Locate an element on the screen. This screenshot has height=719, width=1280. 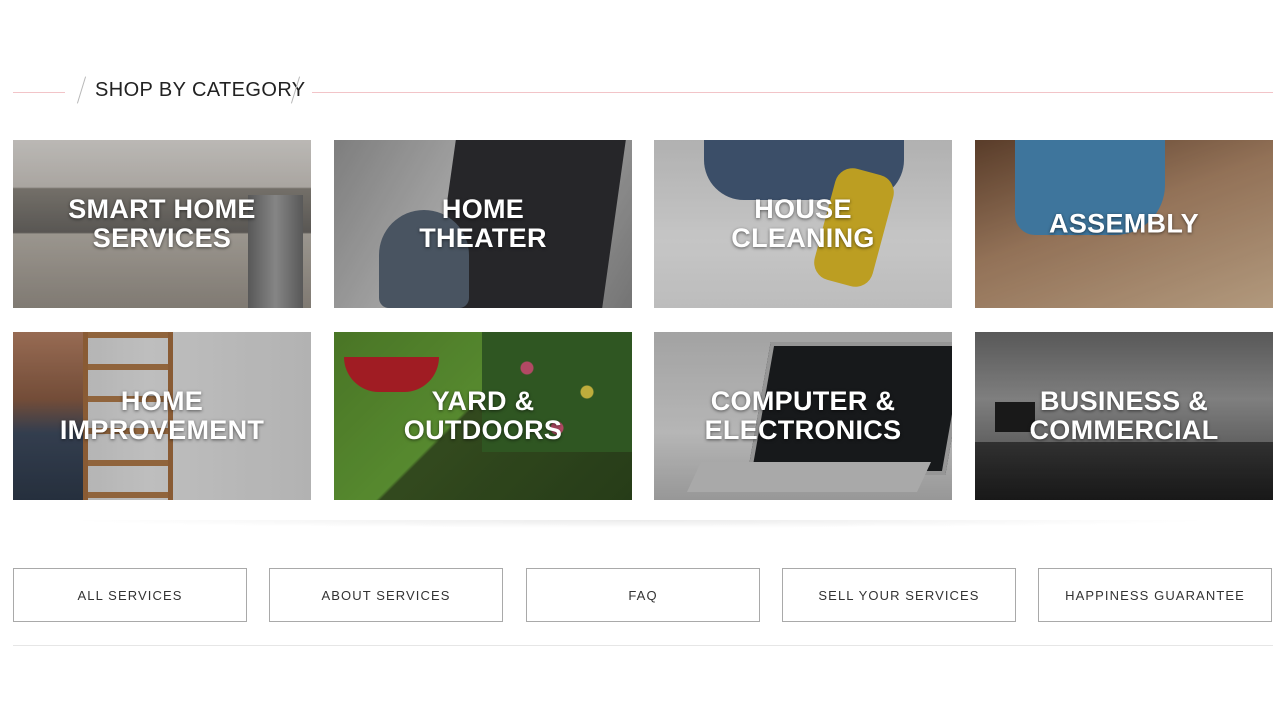
category-label: YARD & OUTDOORS is located at coordinates (483, 415).